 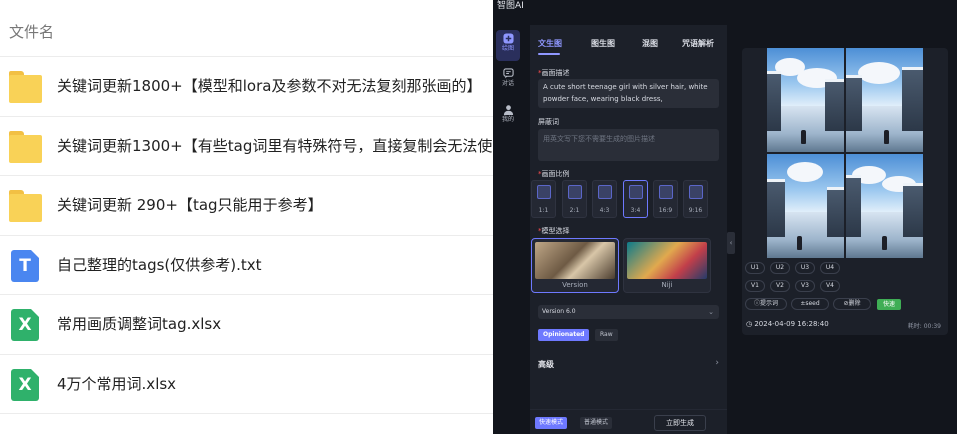 I want to click on ratio-option-selected: 3:4, so click(x=635, y=199).